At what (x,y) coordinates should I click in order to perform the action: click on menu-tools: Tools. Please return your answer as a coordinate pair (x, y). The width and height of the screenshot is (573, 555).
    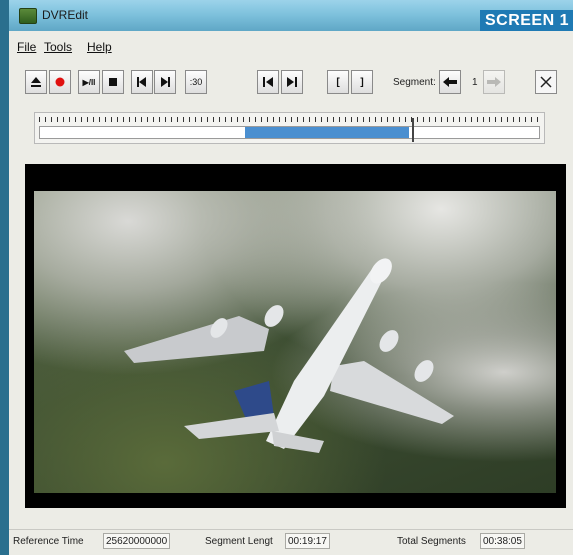
    Looking at the image, I should click on (58, 47).